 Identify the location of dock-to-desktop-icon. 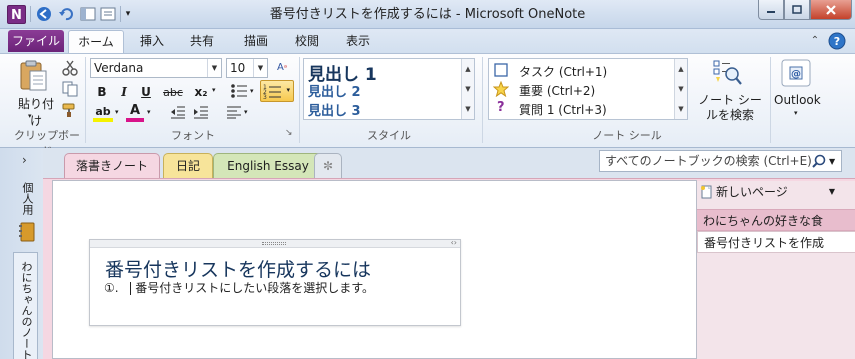
(88, 14).